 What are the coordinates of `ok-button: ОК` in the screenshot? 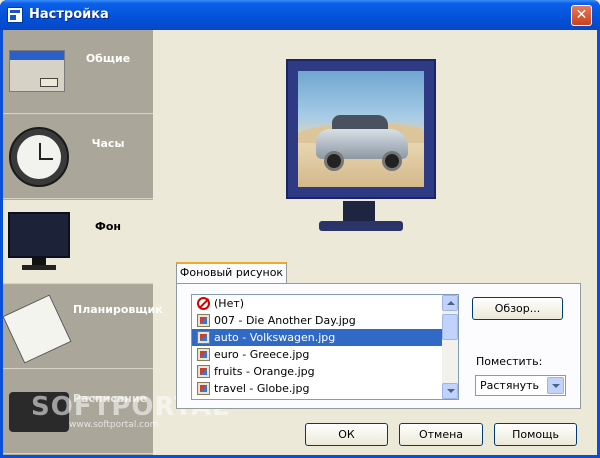 It's located at (346, 434).